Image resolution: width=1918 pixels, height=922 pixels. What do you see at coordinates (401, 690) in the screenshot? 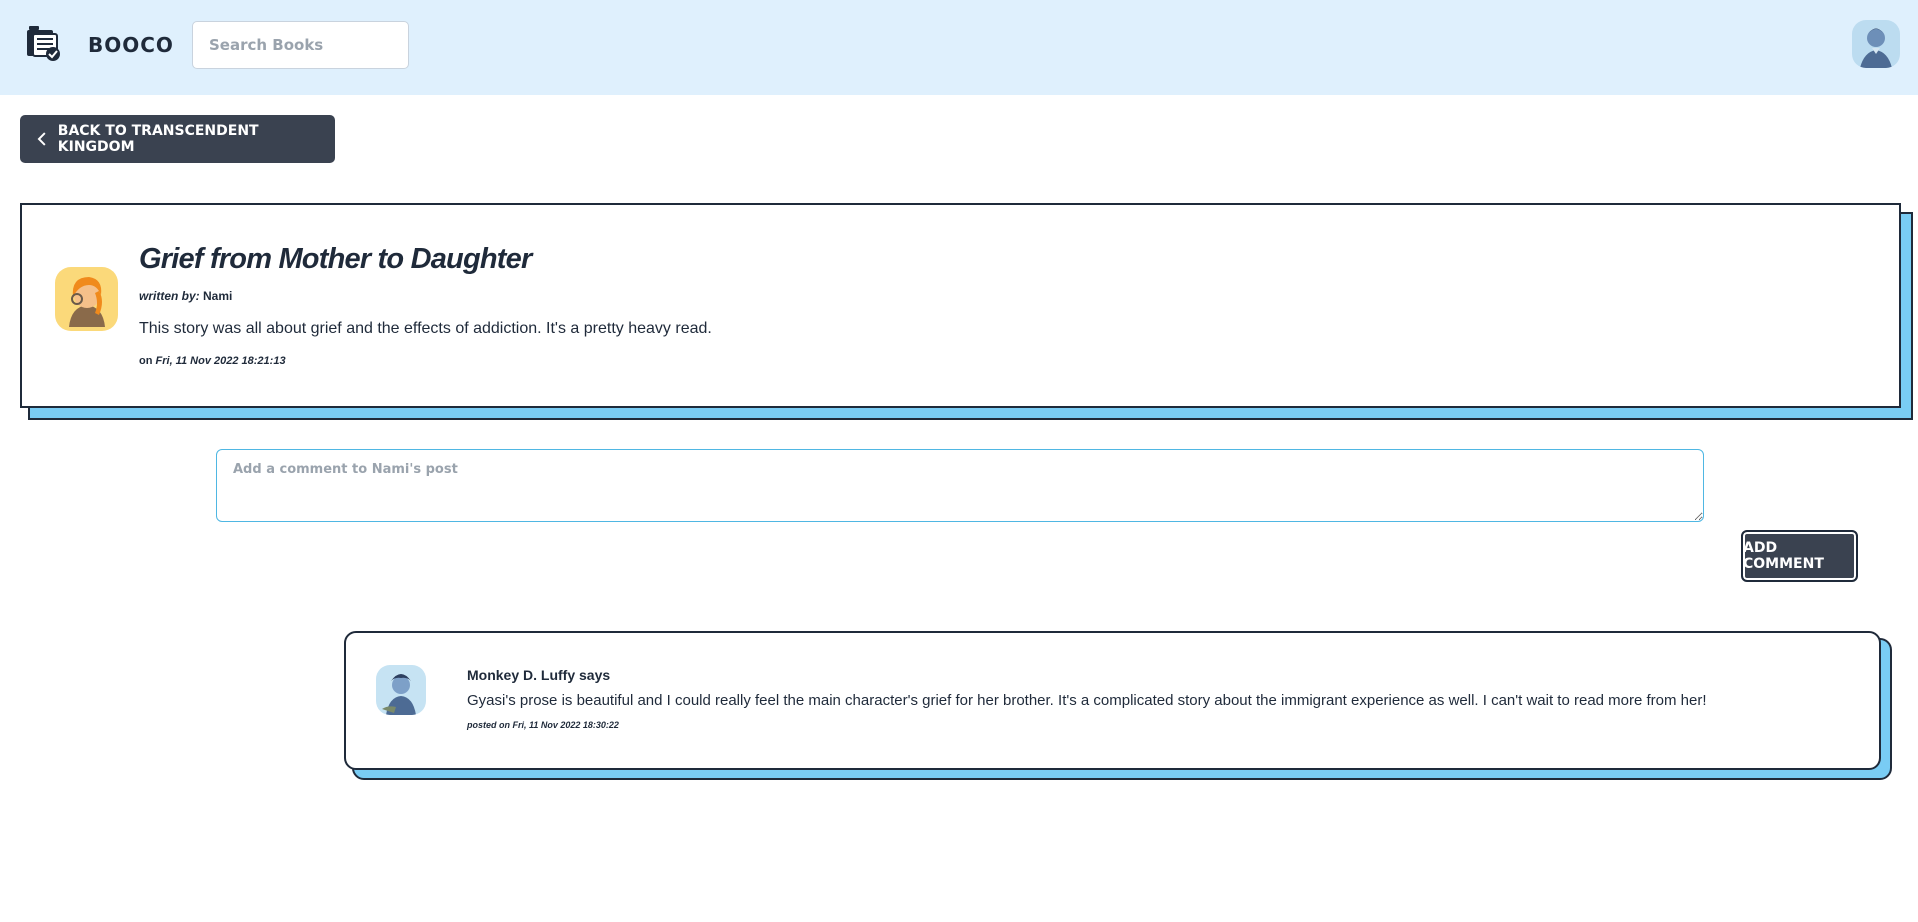
I see `commenter-avatar-icon` at bounding box center [401, 690].